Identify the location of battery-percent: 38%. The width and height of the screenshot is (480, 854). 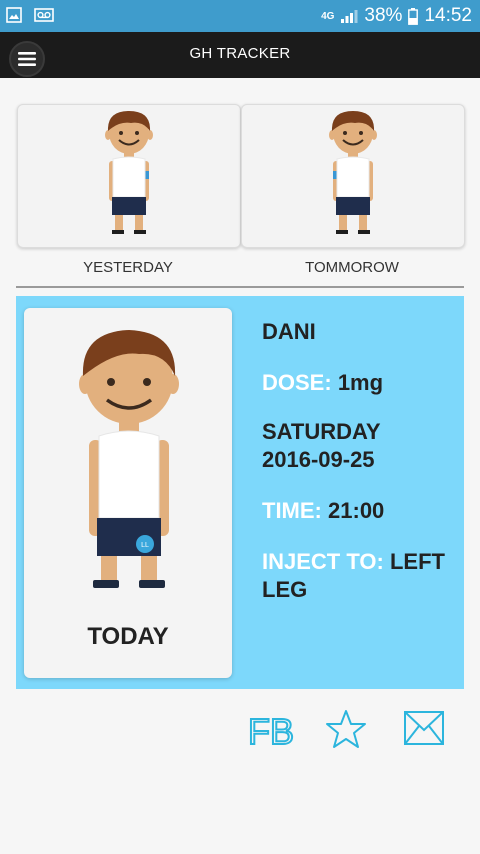
(383, 15).